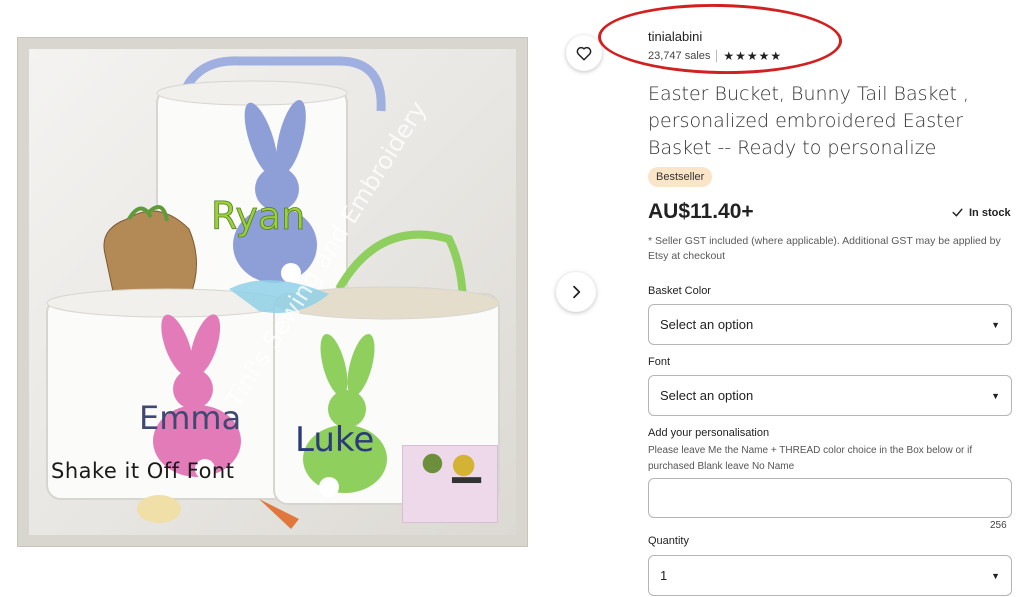 The width and height of the screenshot is (1024, 597). I want to click on star-rating: ★★★★★, so click(752, 56).